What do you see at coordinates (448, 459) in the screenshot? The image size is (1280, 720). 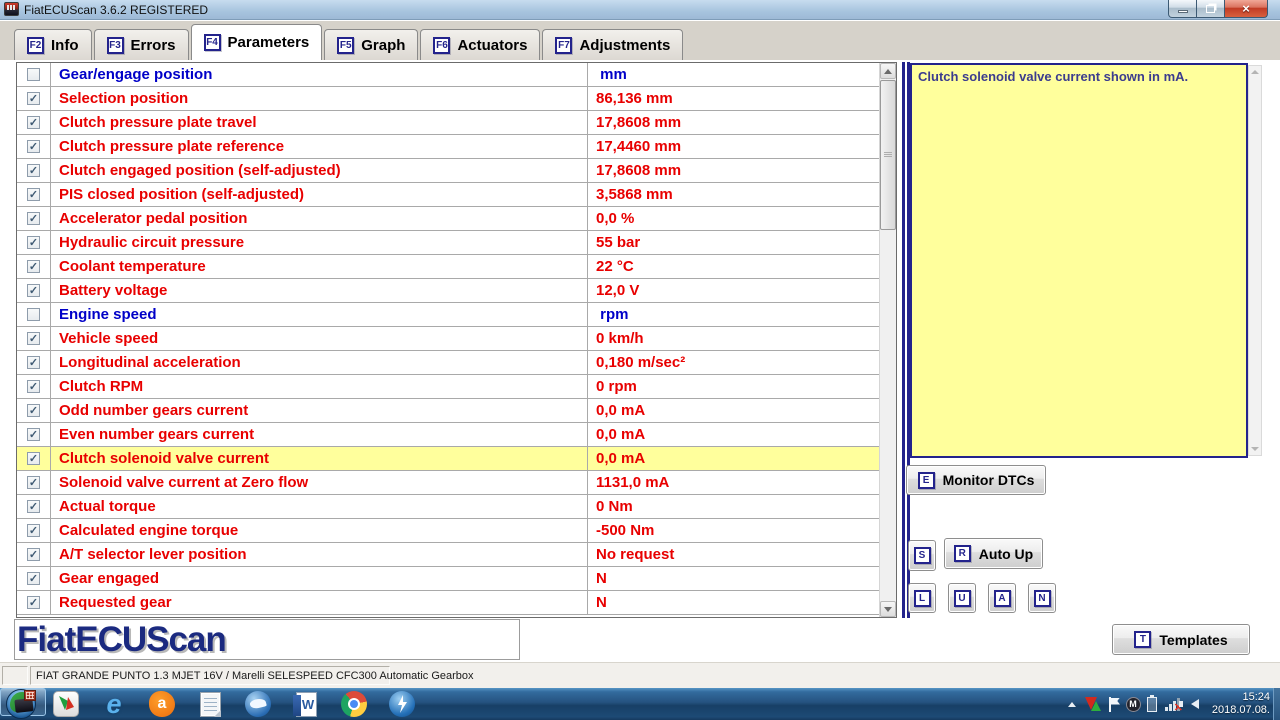 I see `table-row: Clutch solenoid valve current 0,0 mA` at bounding box center [448, 459].